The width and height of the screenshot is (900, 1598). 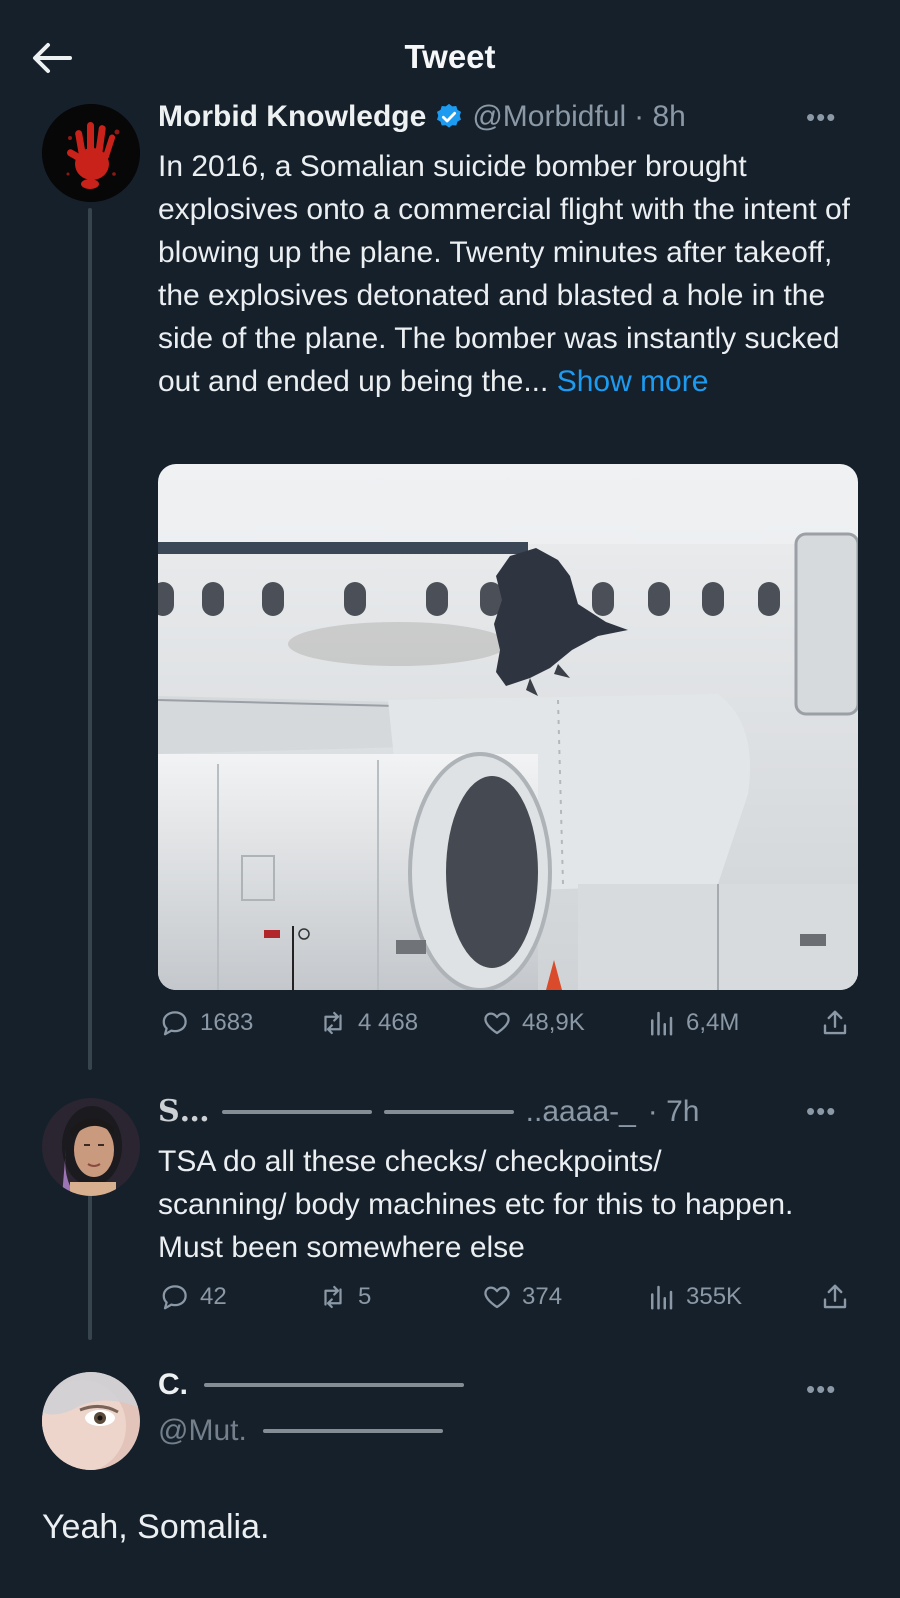 I want to click on reply-author-obscured: C., so click(x=173, y=1385).